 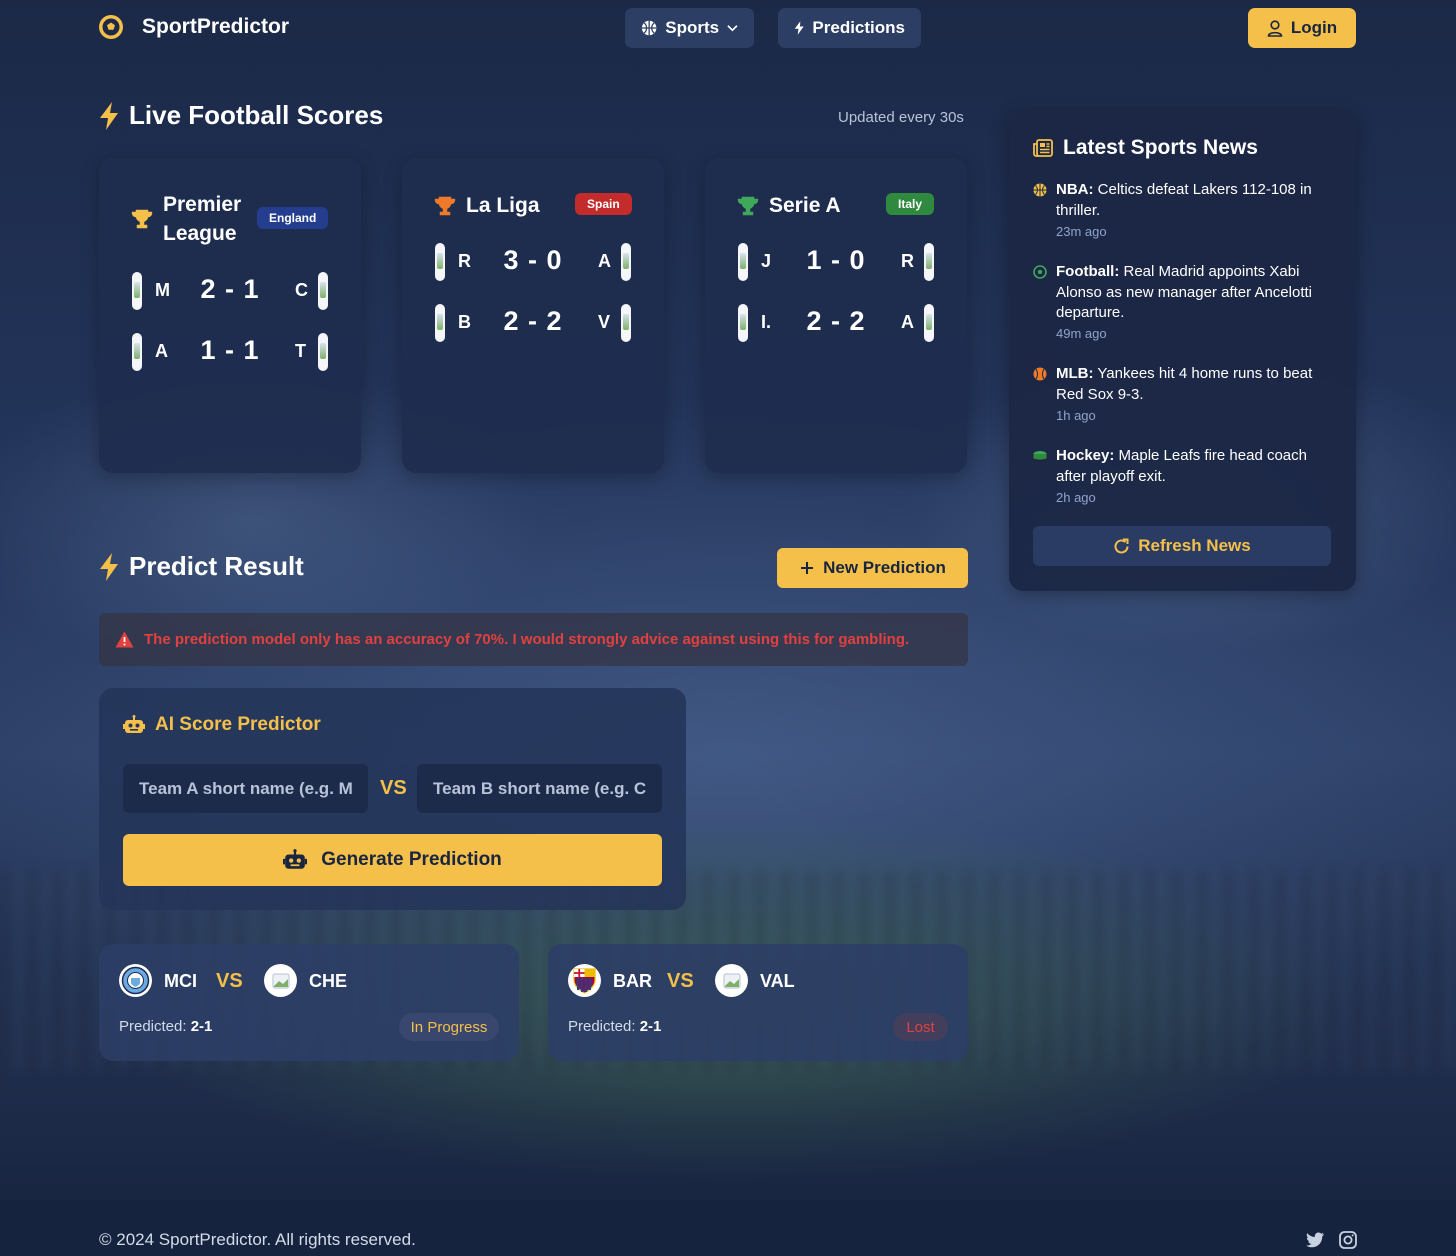 I want to click on away-team: V, so click(x=604, y=322).